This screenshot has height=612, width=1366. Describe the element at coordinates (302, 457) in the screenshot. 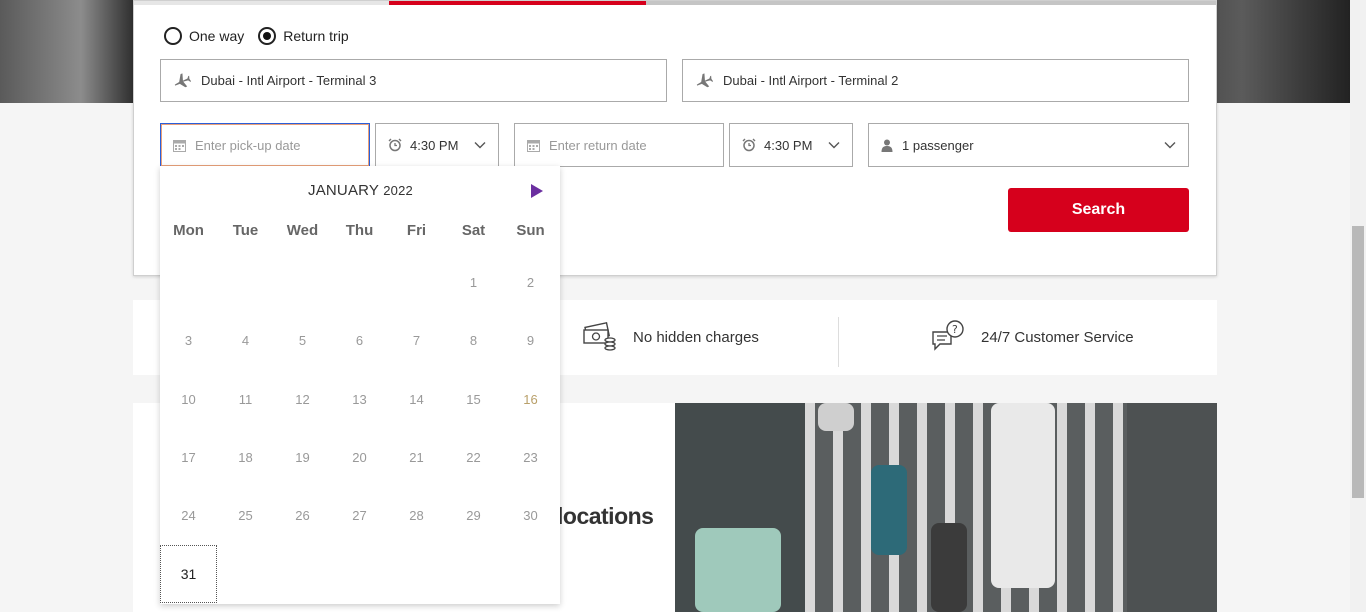

I see `calendar-day: 19` at that location.